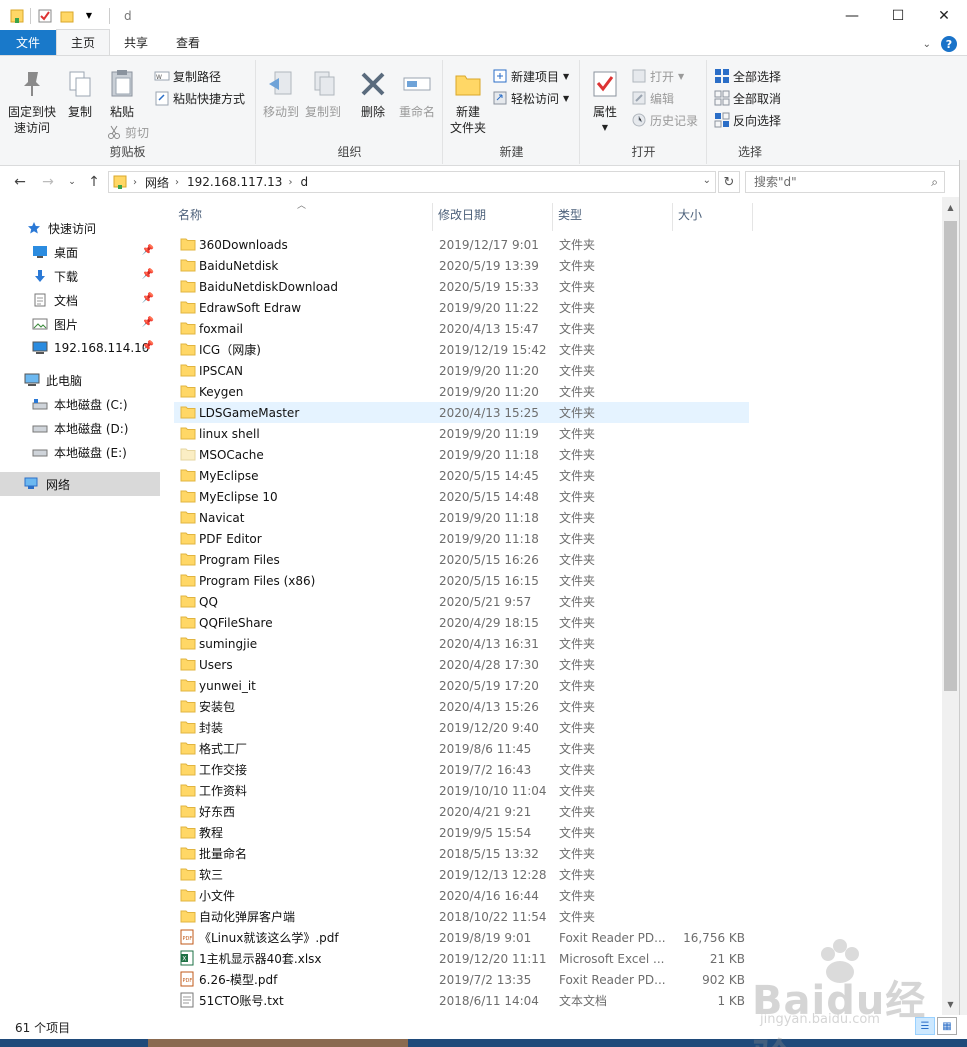 This screenshot has width=967, height=1047. What do you see at coordinates (461, 643) in the screenshot?
I see `table-row: sumingjie 2020/4/13 16:31 文件夹` at bounding box center [461, 643].